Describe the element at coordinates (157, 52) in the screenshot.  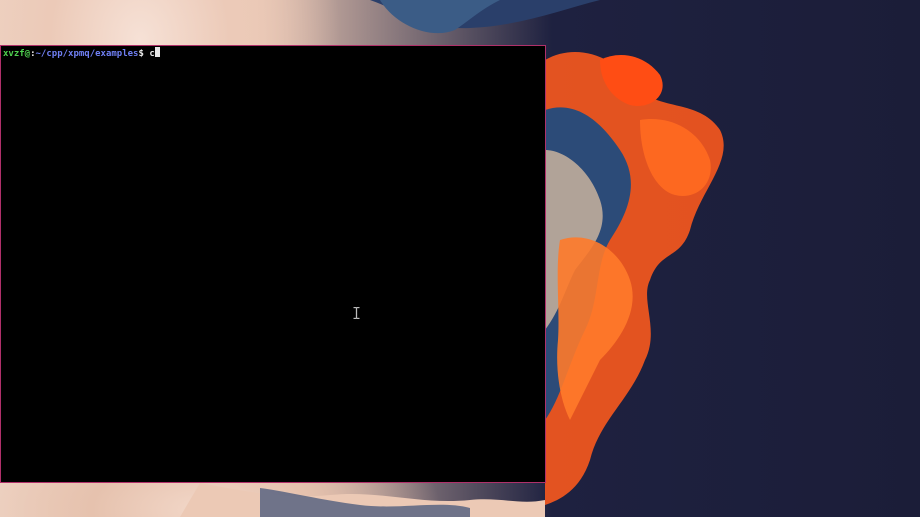
I see `text-cursor` at that location.